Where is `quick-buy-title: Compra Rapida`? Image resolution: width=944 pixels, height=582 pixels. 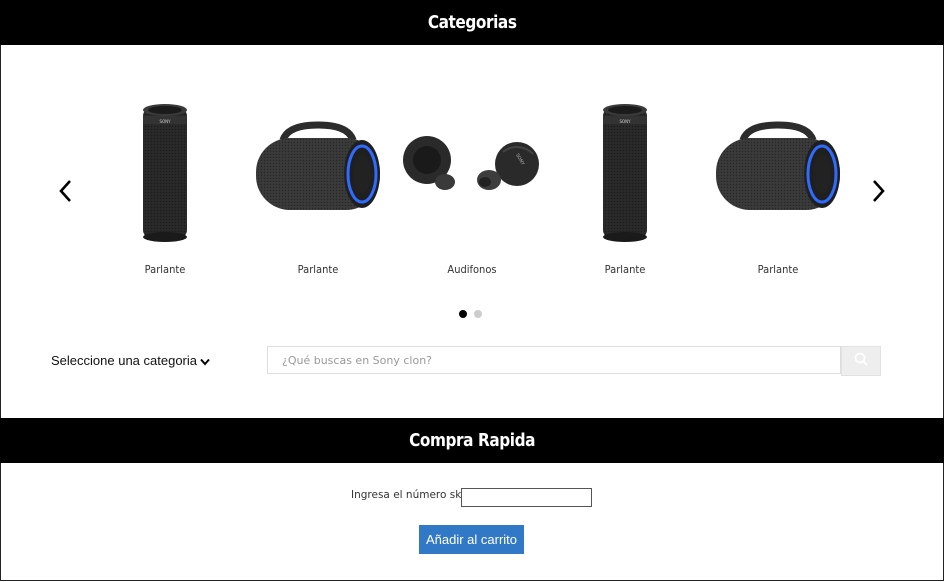 quick-buy-title: Compra Rapida is located at coordinates (472, 440).